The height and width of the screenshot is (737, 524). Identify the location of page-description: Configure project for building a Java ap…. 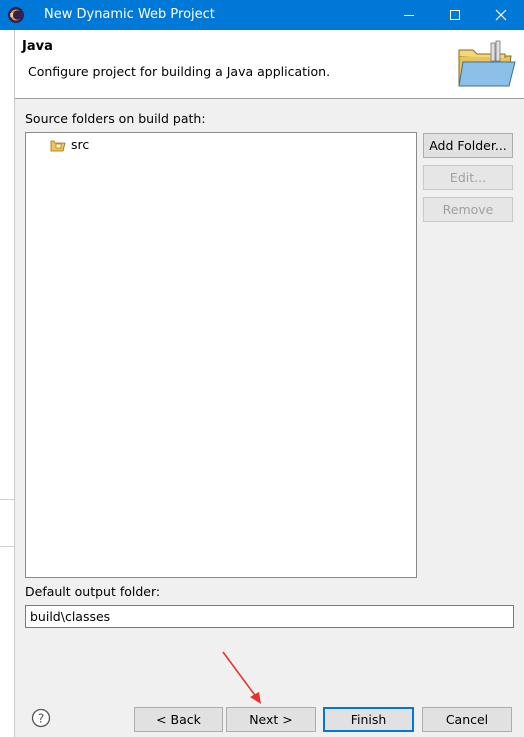
(179, 71).